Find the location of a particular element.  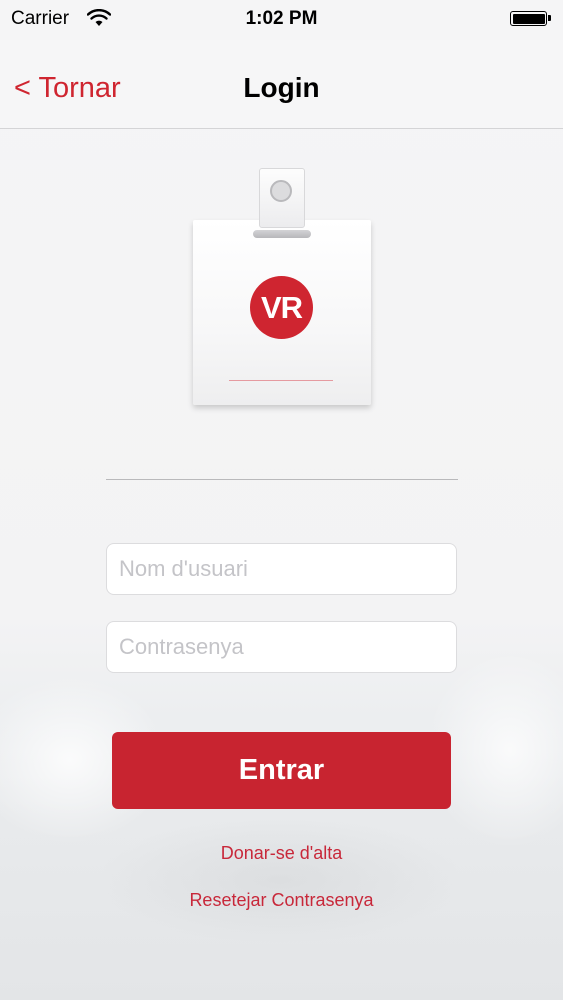

clock: 1:02 PM is located at coordinates (281, 18).